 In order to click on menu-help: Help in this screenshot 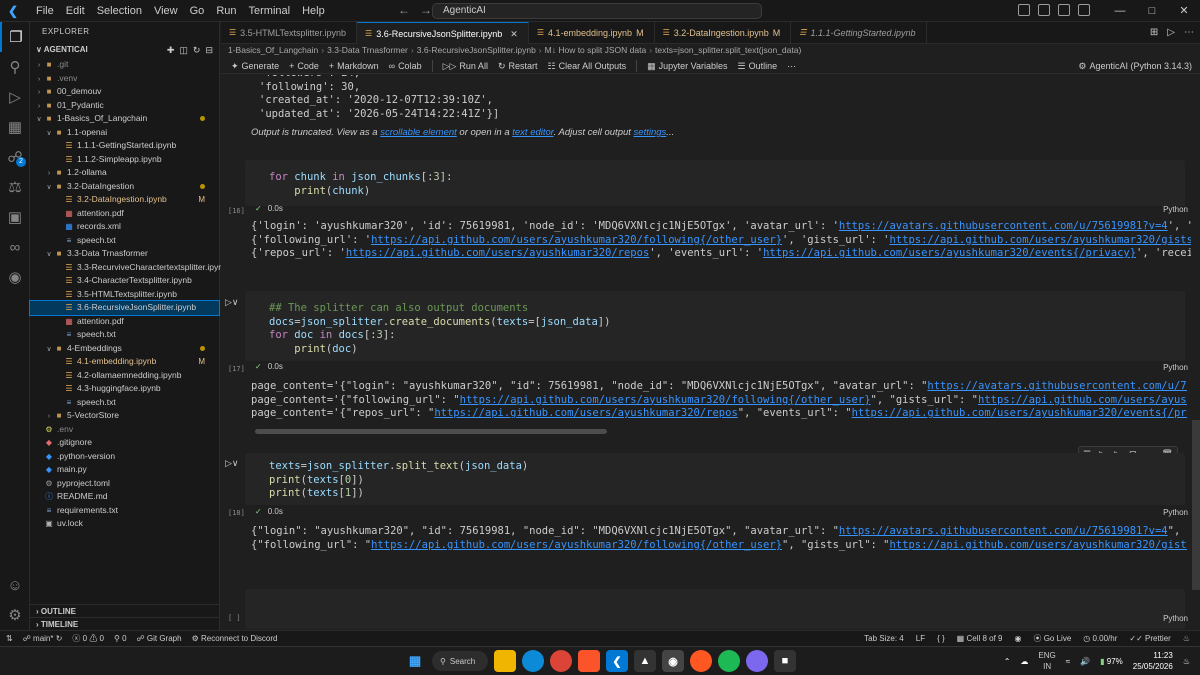, I will do `click(313, 11)`.